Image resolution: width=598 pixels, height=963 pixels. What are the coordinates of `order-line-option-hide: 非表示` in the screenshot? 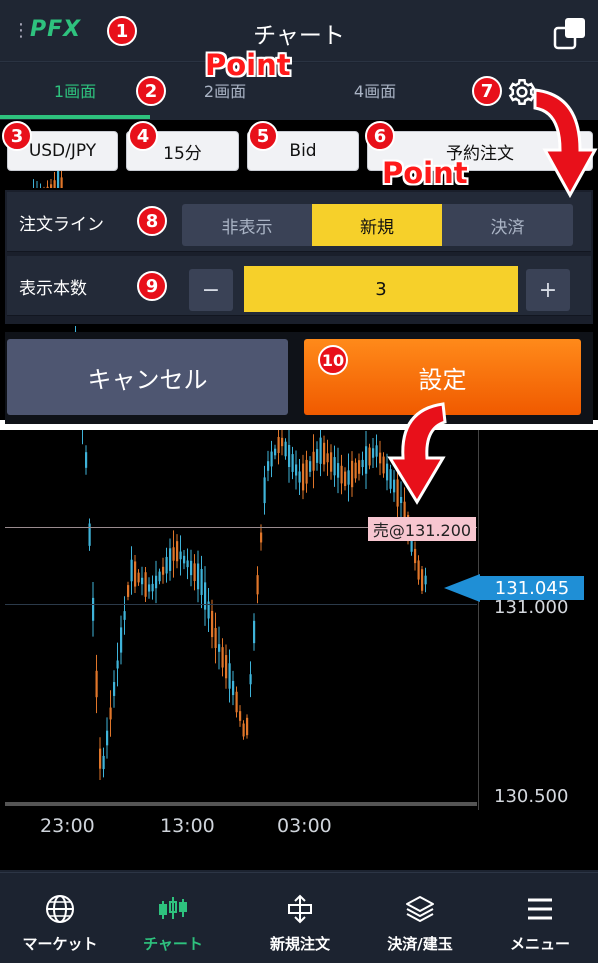 It's located at (247, 225).